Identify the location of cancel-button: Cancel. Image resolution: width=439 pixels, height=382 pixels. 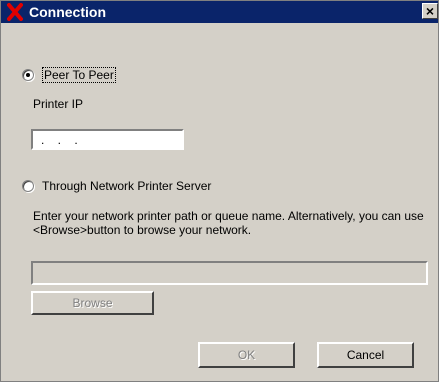
(365, 355).